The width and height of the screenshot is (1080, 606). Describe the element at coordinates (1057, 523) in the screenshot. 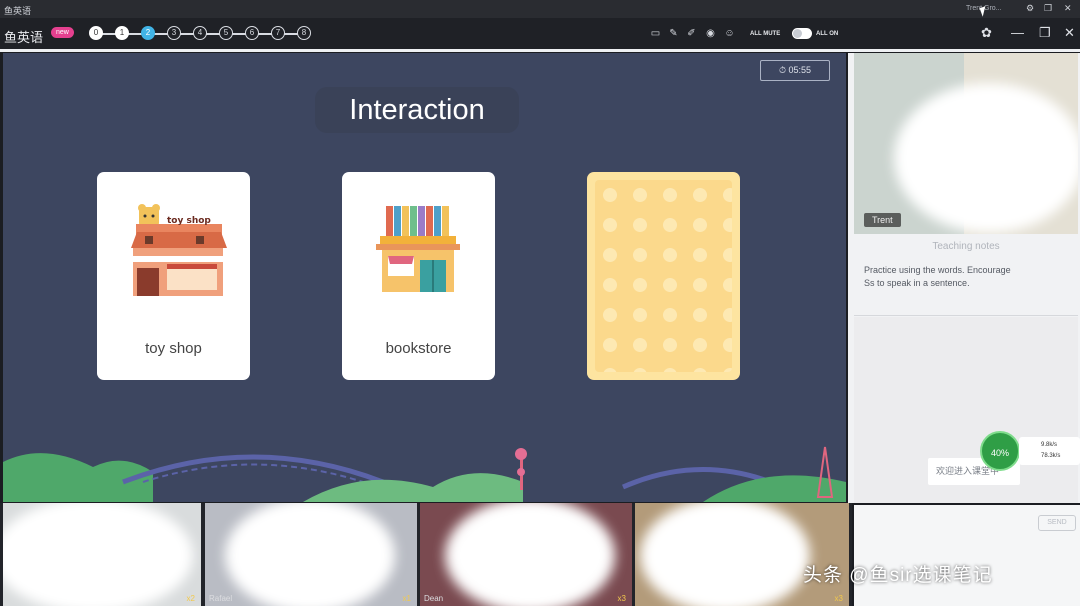

I see `send-button: SEND` at that location.